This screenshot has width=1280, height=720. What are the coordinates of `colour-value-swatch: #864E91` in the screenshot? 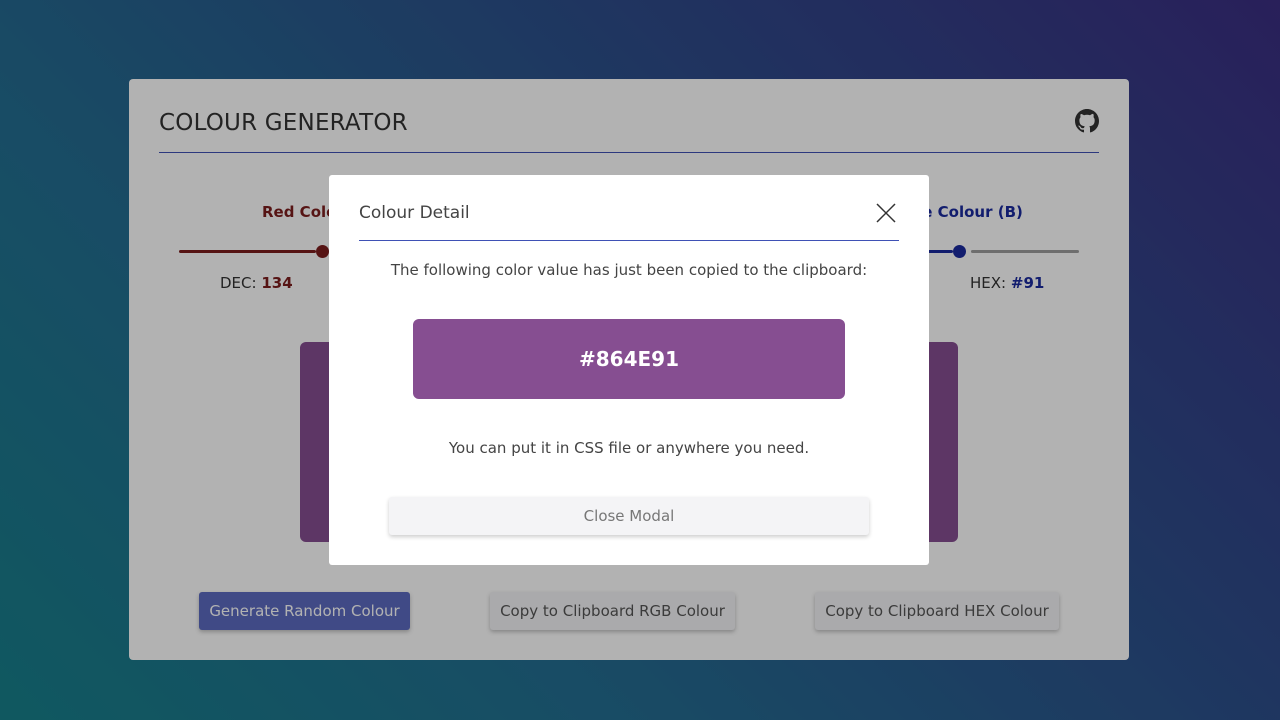 It's located at (629, 359).